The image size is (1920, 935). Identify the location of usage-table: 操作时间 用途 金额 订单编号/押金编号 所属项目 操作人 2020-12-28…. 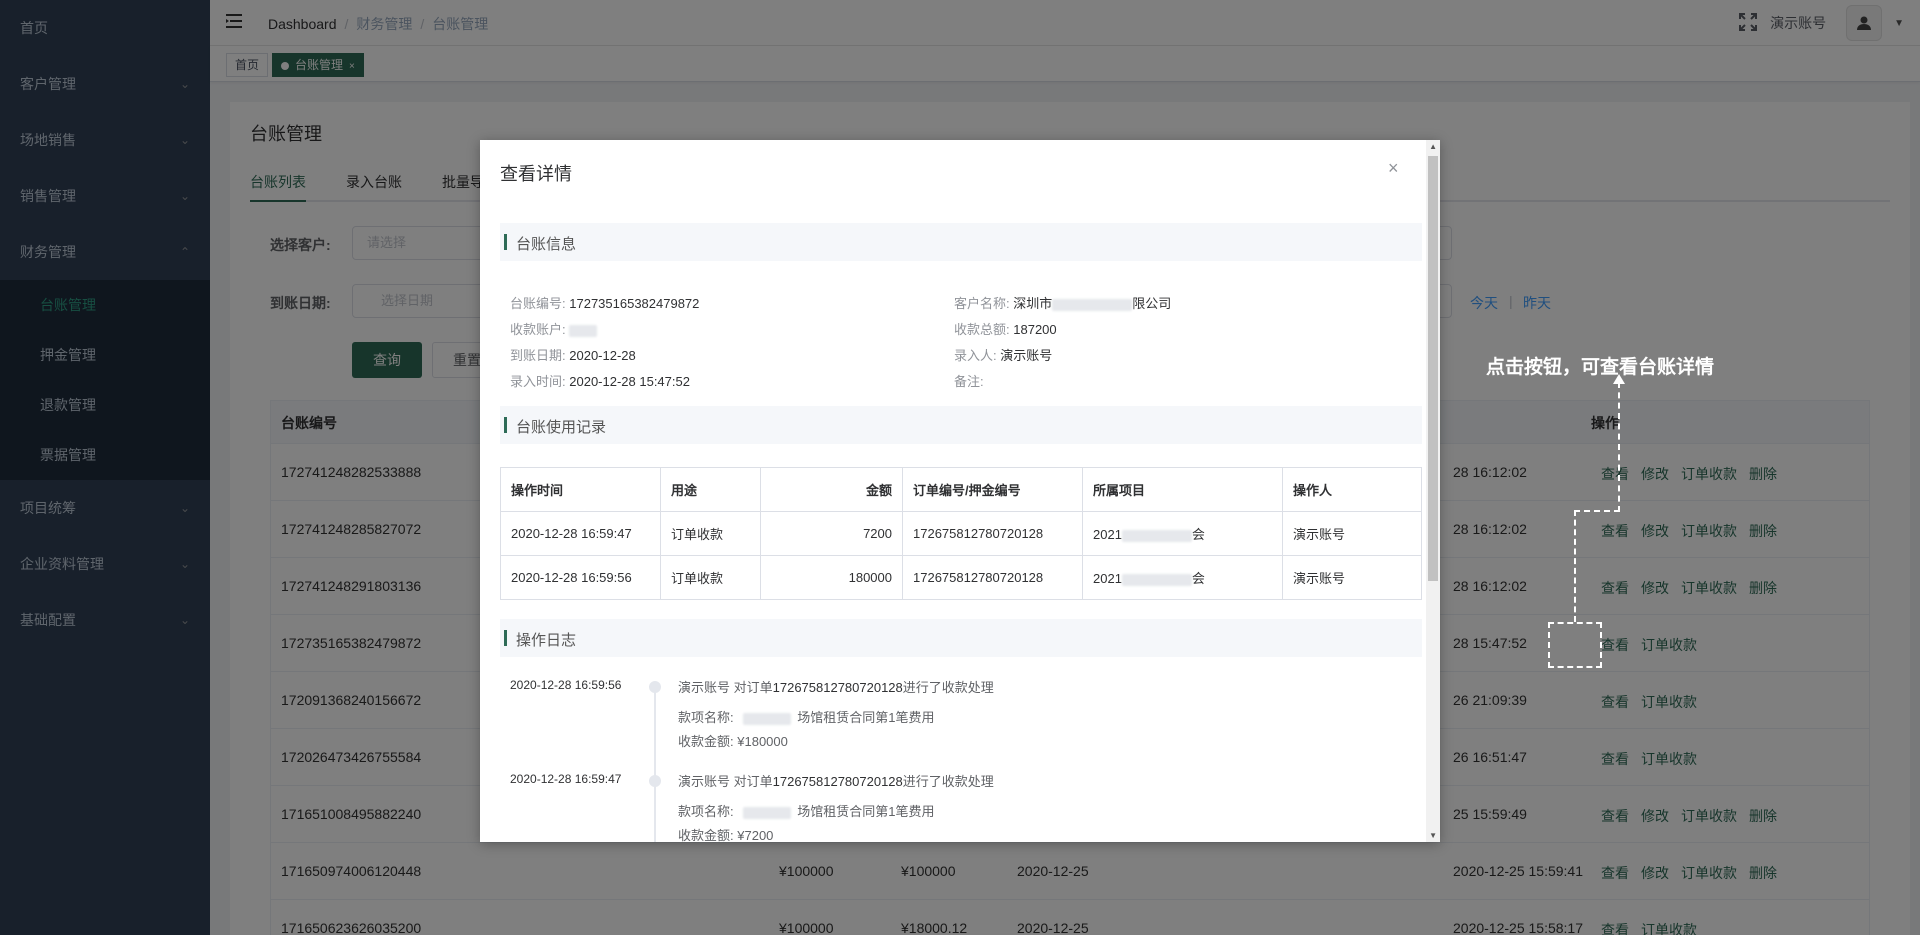
(961, 533).